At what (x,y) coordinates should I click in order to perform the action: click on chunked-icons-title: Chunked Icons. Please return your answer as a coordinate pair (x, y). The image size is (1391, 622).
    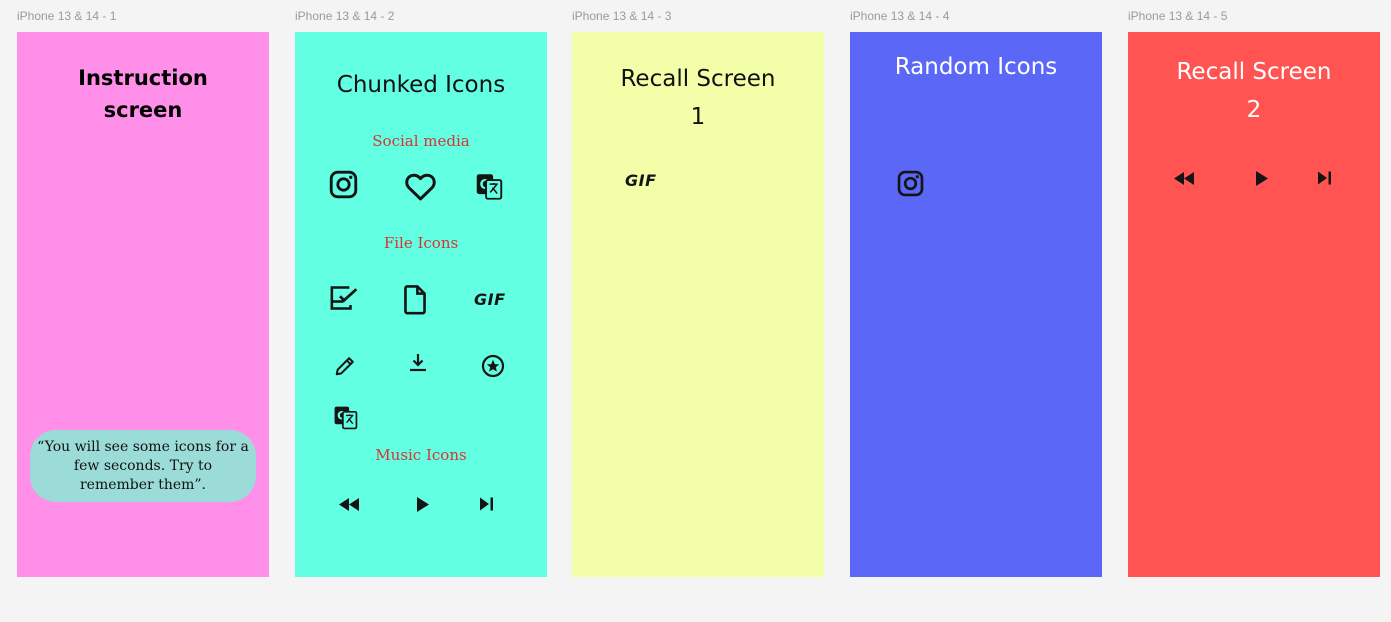
    Looking at the image, I should click on (421, 85).